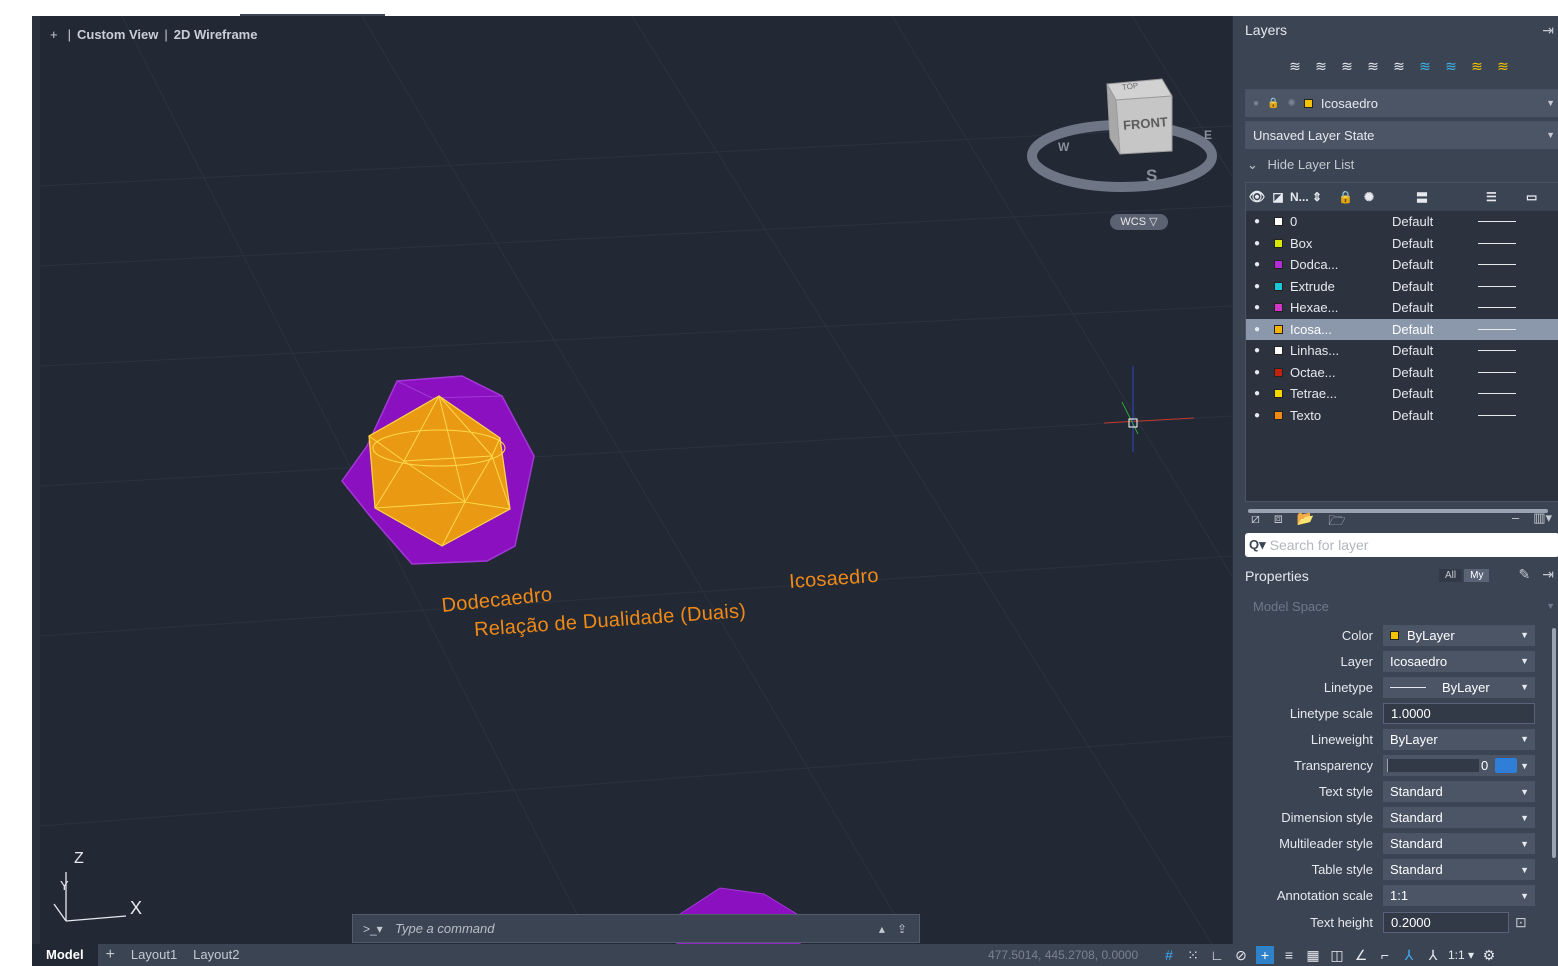 This screenshot has width=1558, height=966. Describe the element at coordinates (1169, 955) in the screenshot. I see `grid-icon: #` at that location.